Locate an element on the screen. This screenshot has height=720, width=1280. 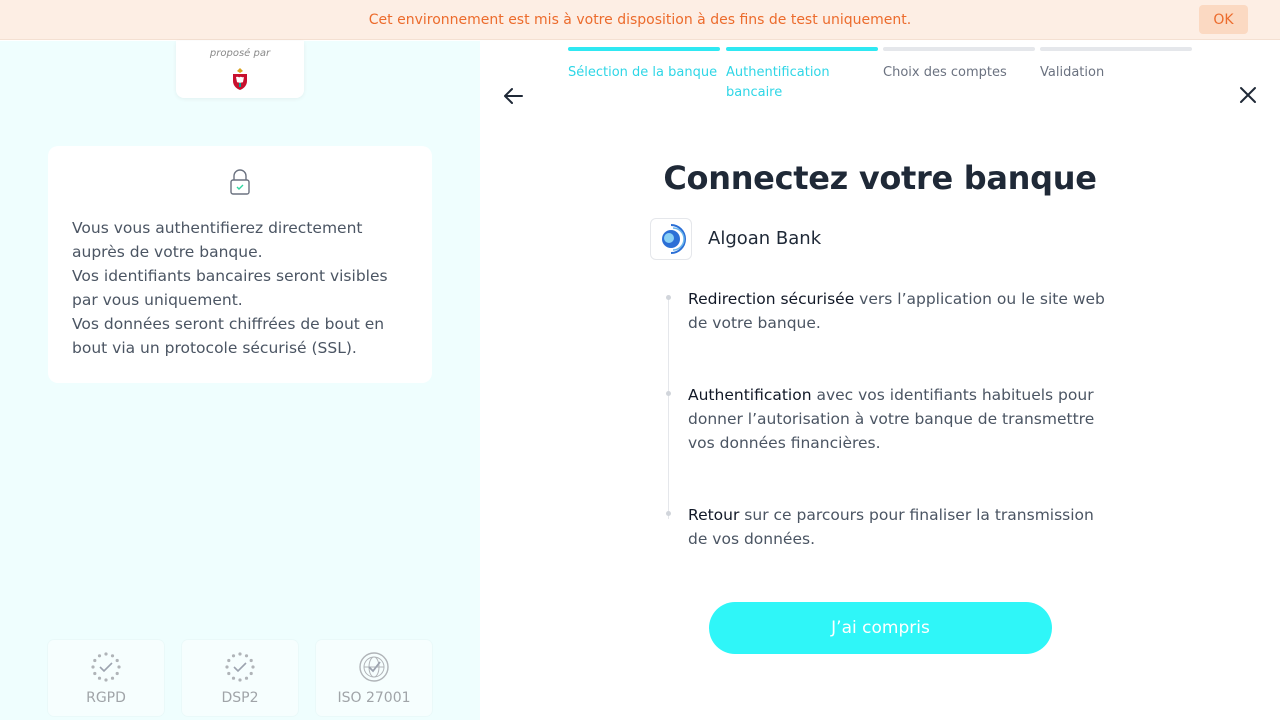
stepper-step-bank-selection: Sélection de la banque is located at coordinates (644, 65).